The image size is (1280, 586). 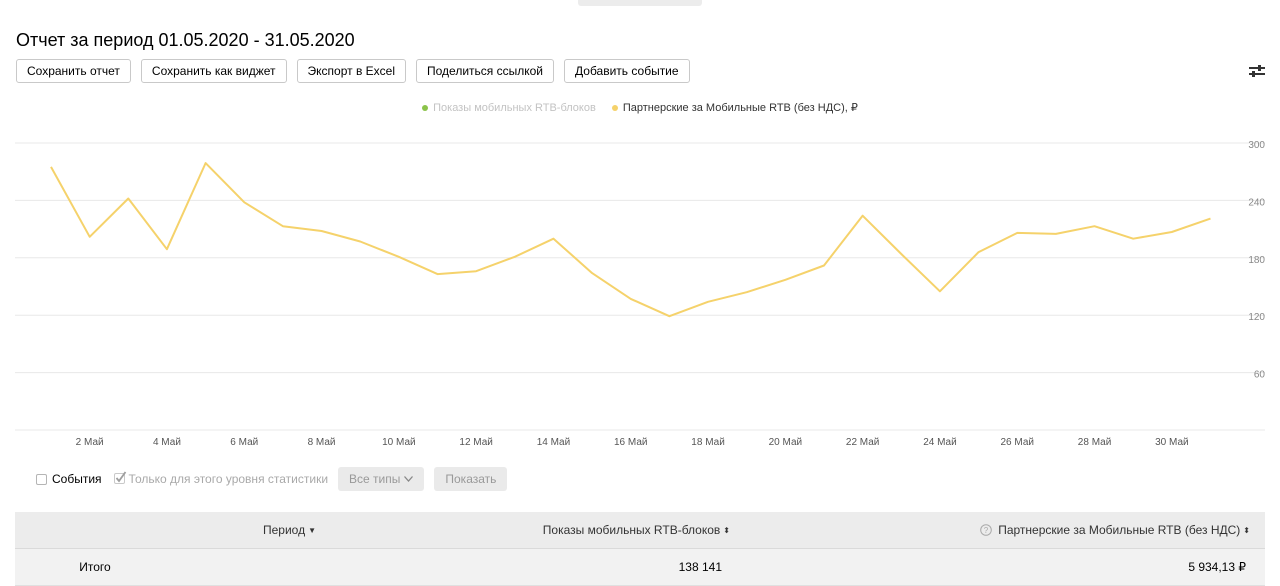 What do you see at coordinates (1257, 71) in the screenshot?
I see `settings-sliders-icon` at bounding box center [1257, 71].